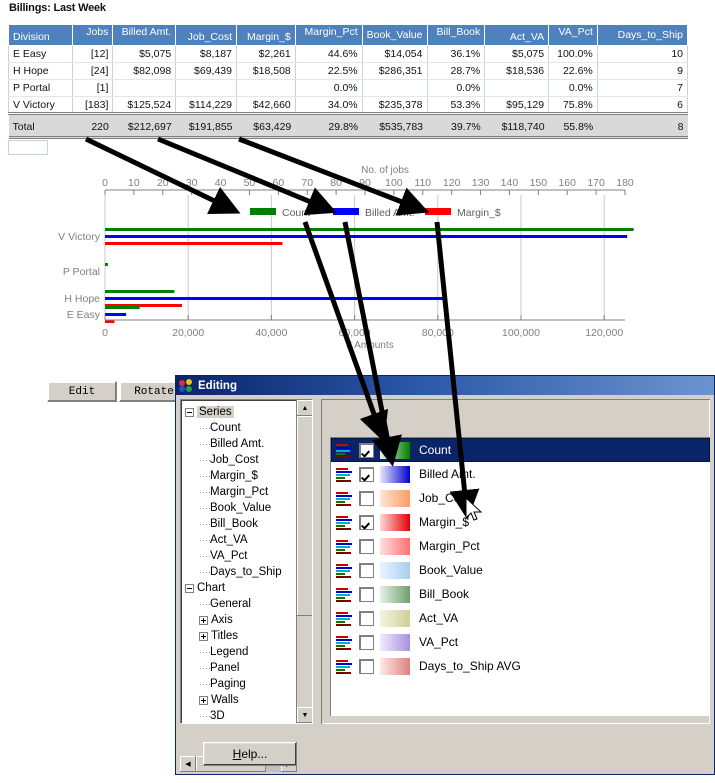 The image size is (715, 783). I want to click on col-header-act-va: Act_VA, so click(517, 35).